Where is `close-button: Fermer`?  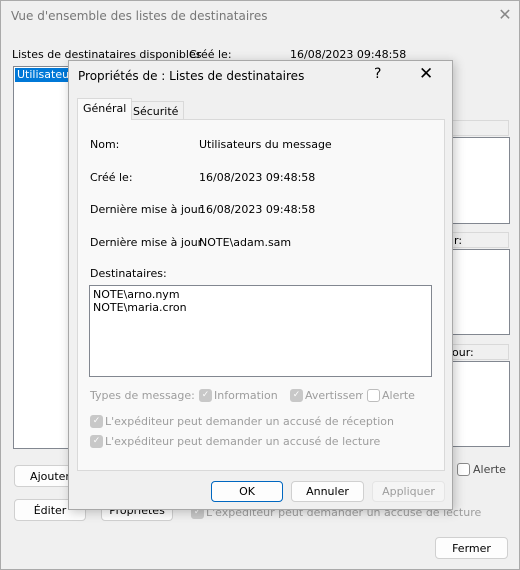
close-button: Fermer is located at coordinates (471, 548).